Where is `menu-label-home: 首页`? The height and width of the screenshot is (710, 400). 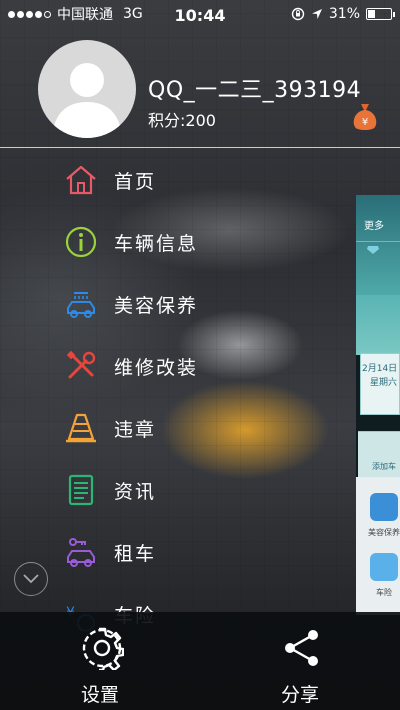 menu-label-home: 首页 is located at coordinates (135, 181).